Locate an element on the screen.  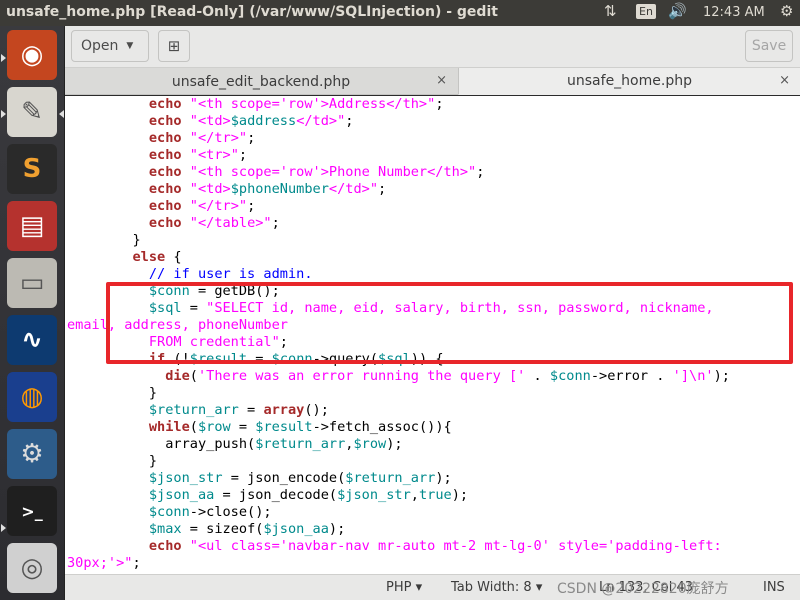
tab-unsafe-home: unsafe_home.php × is located at coordinates (629, 81).